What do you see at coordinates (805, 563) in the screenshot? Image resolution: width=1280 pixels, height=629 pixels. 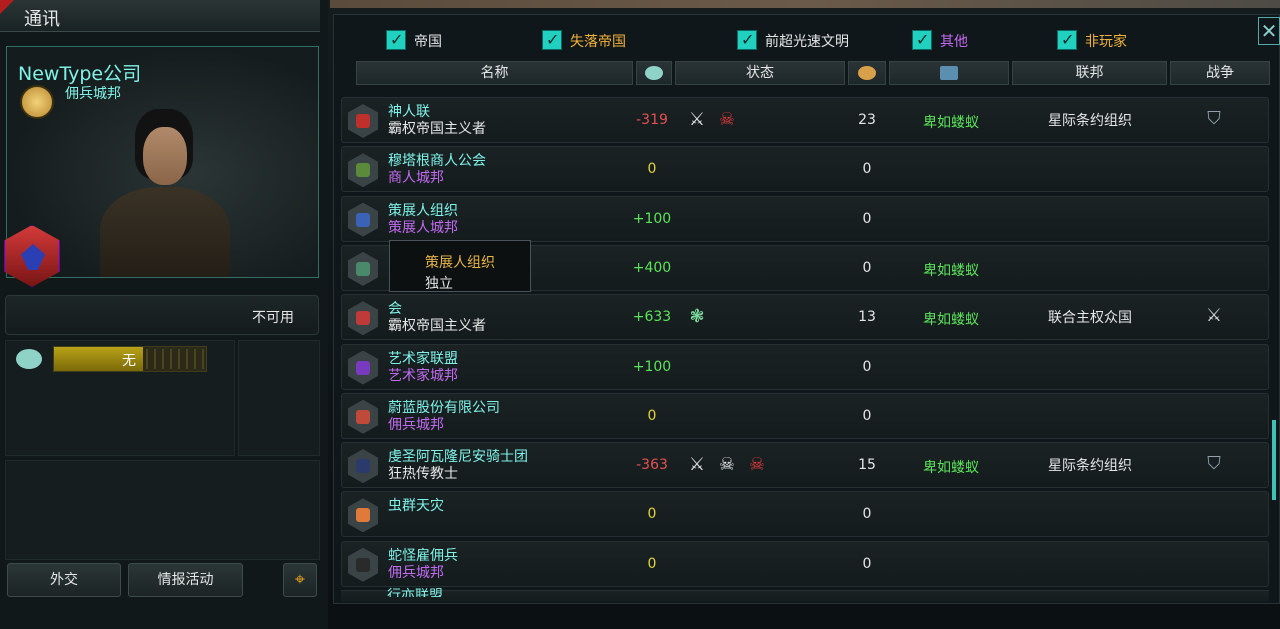 I see `table-row: 蛇怪雇佣兵 佣兵城邦 0 0` at bounding box center [805, 563].